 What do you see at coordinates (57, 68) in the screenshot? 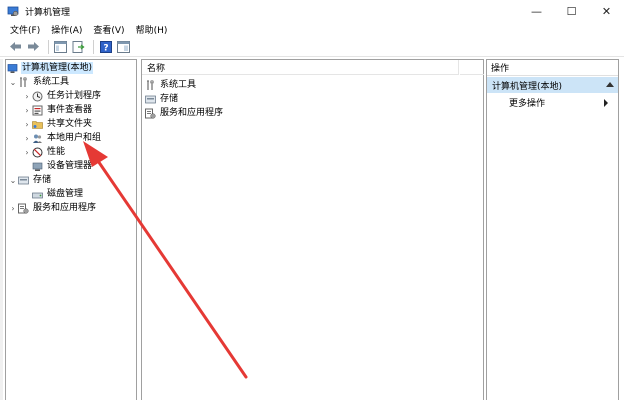
I see `tree-label-root: 计算机管理(本地)` at bounding box center [57, 68].